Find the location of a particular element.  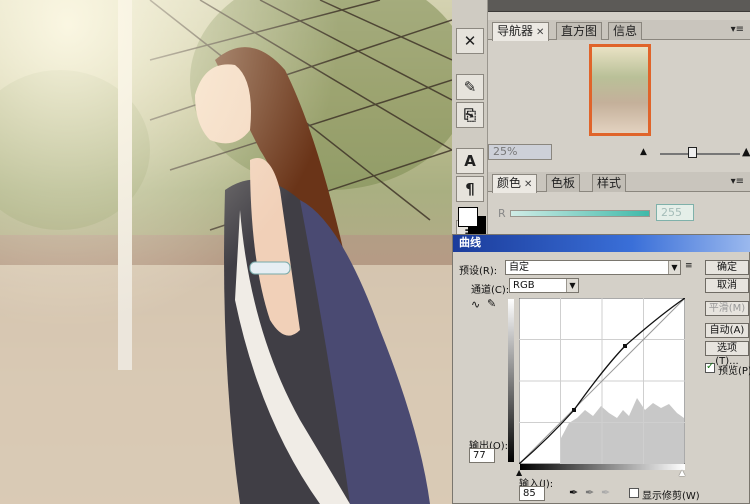

paragraph-icon: ¶ is located at coordinates (470, 189).